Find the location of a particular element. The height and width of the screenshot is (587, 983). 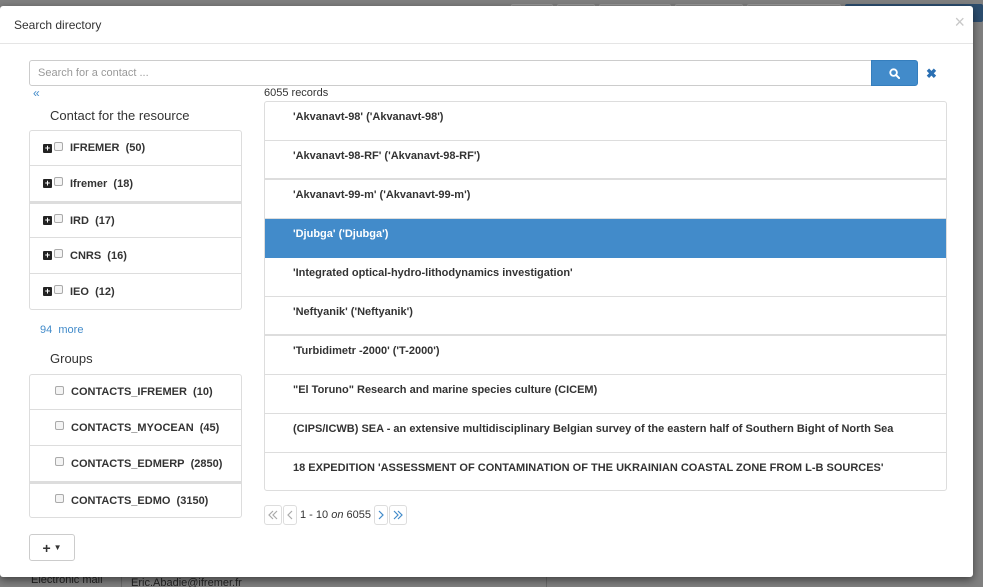

facet-count: (16) is located at coordinates (117, 255).